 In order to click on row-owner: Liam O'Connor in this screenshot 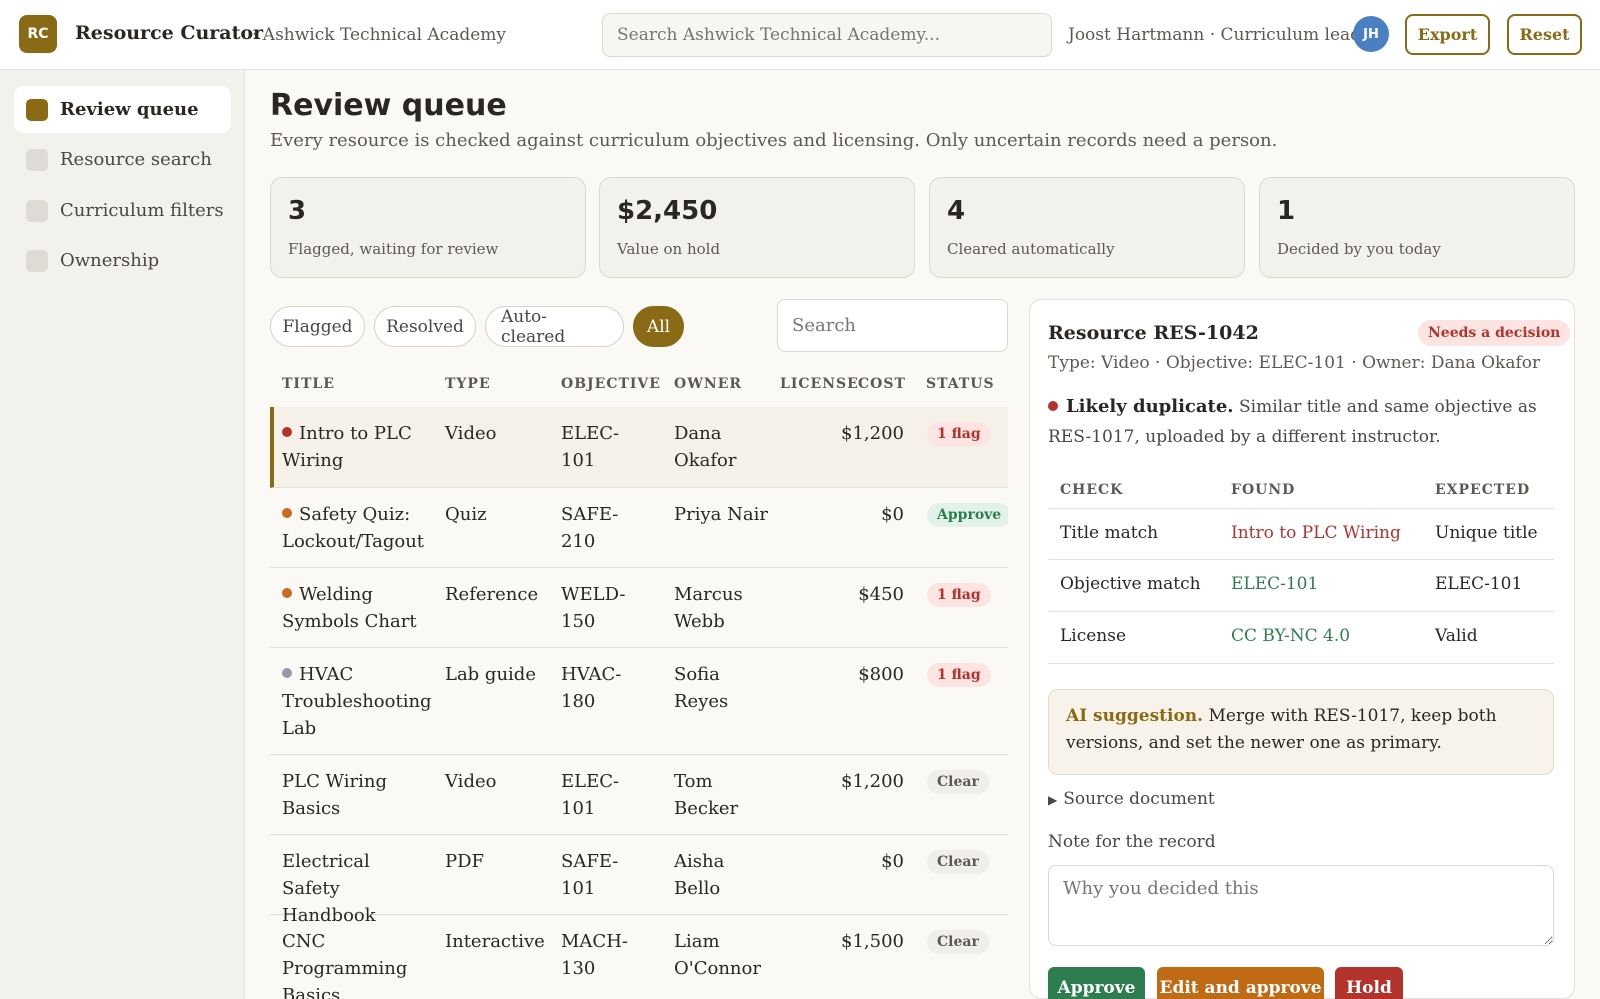, I will do `click(717, 955)`.